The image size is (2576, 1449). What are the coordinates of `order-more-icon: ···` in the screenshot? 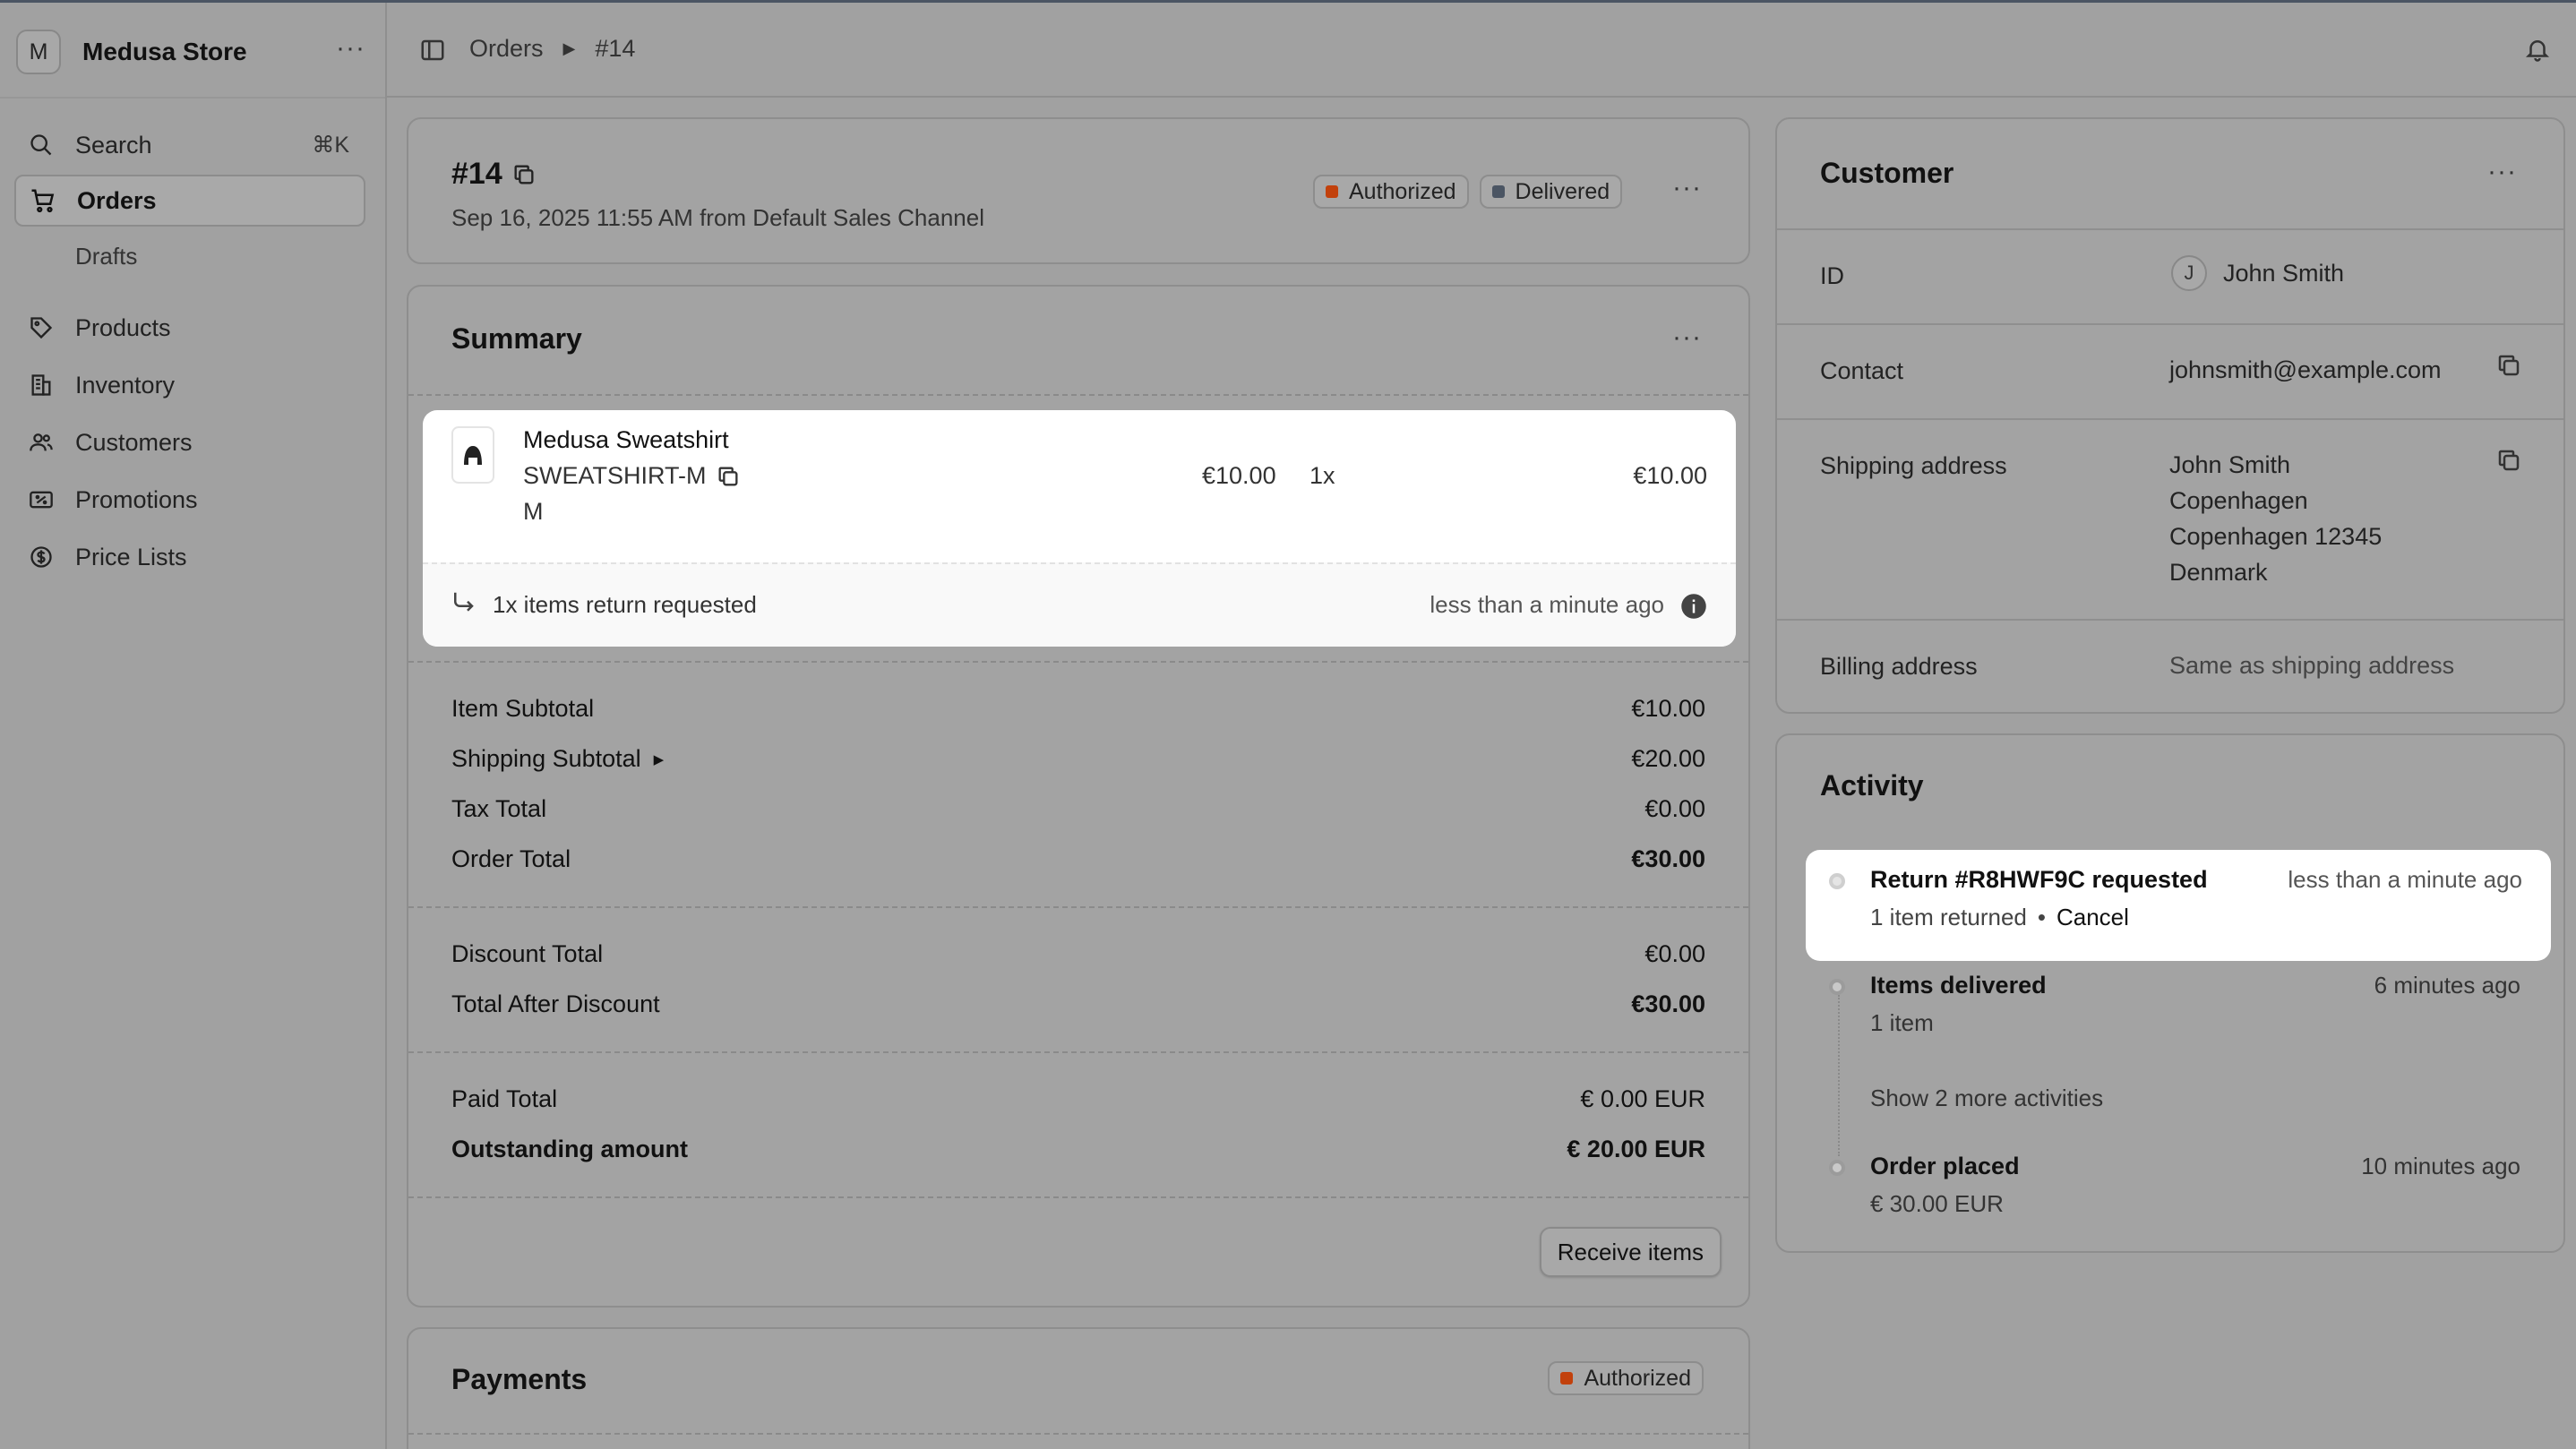 It's located at (1687, 188).